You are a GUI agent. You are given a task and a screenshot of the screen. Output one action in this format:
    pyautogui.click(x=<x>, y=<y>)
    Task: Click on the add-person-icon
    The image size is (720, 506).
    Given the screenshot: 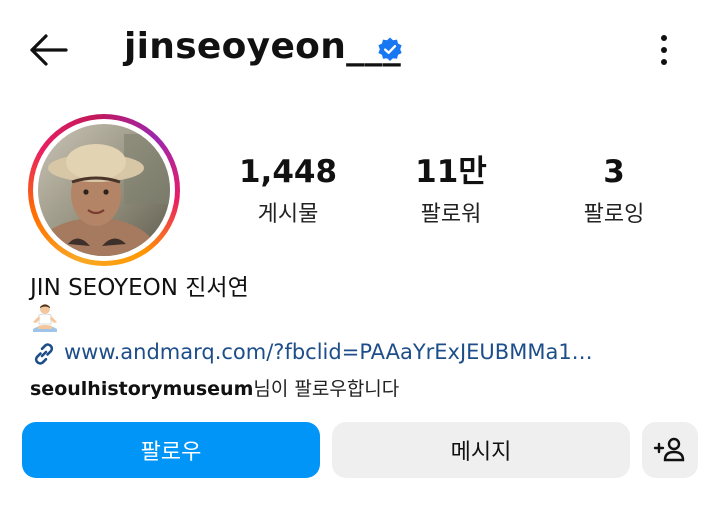 What is the action you would take?
    pyautogui.click(x=669, y=449)
    